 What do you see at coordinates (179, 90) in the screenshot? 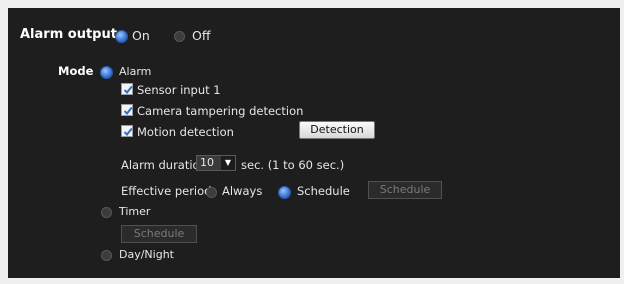
I see `sensor-input-label: Sensor input 1` at bounding box center [179, 90].